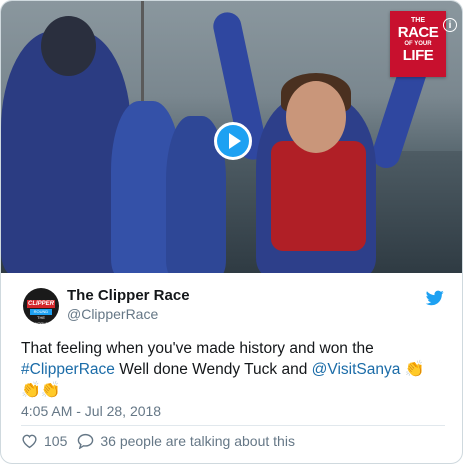 This screenshot has width=465, height=473. What do you see at coordinates (418, 20) in the screenshot?
I see `logo-line-1: THE` at bounding box center [418, 20].